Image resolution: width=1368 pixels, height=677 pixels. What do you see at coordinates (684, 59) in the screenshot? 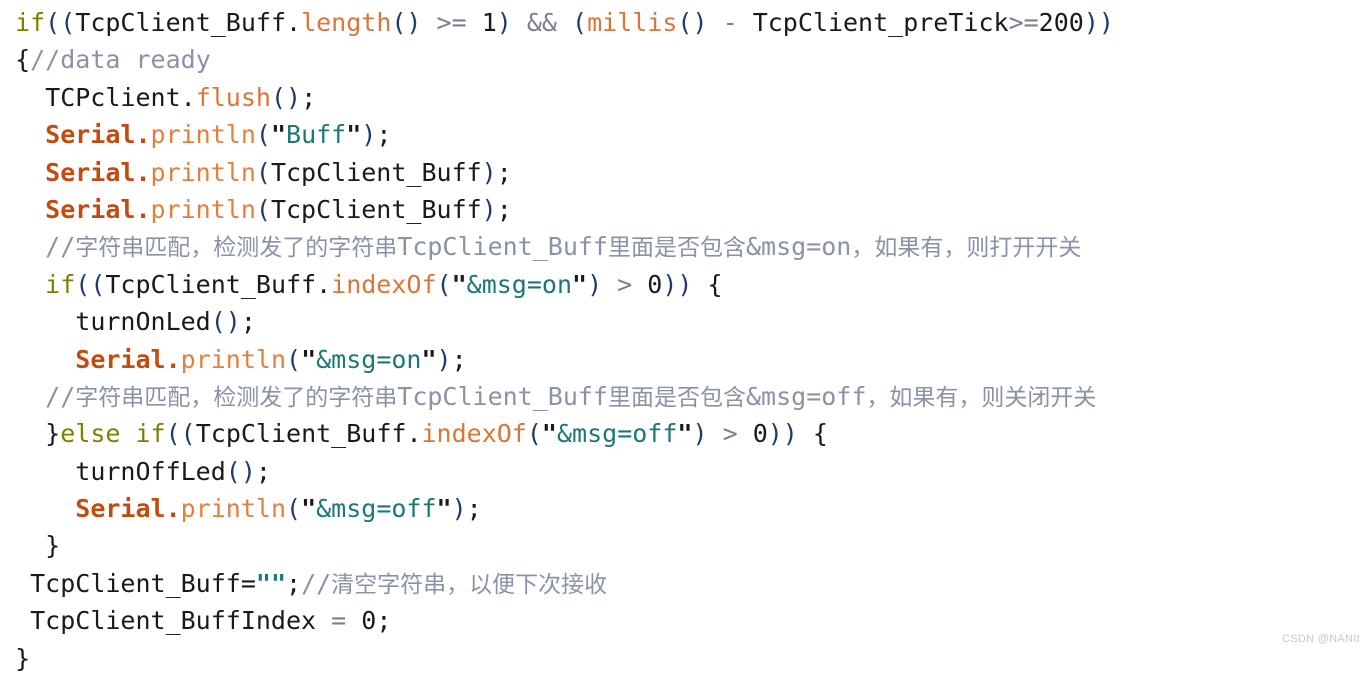
I see `code-line: {//data ready` at bounding box center [684, 59].